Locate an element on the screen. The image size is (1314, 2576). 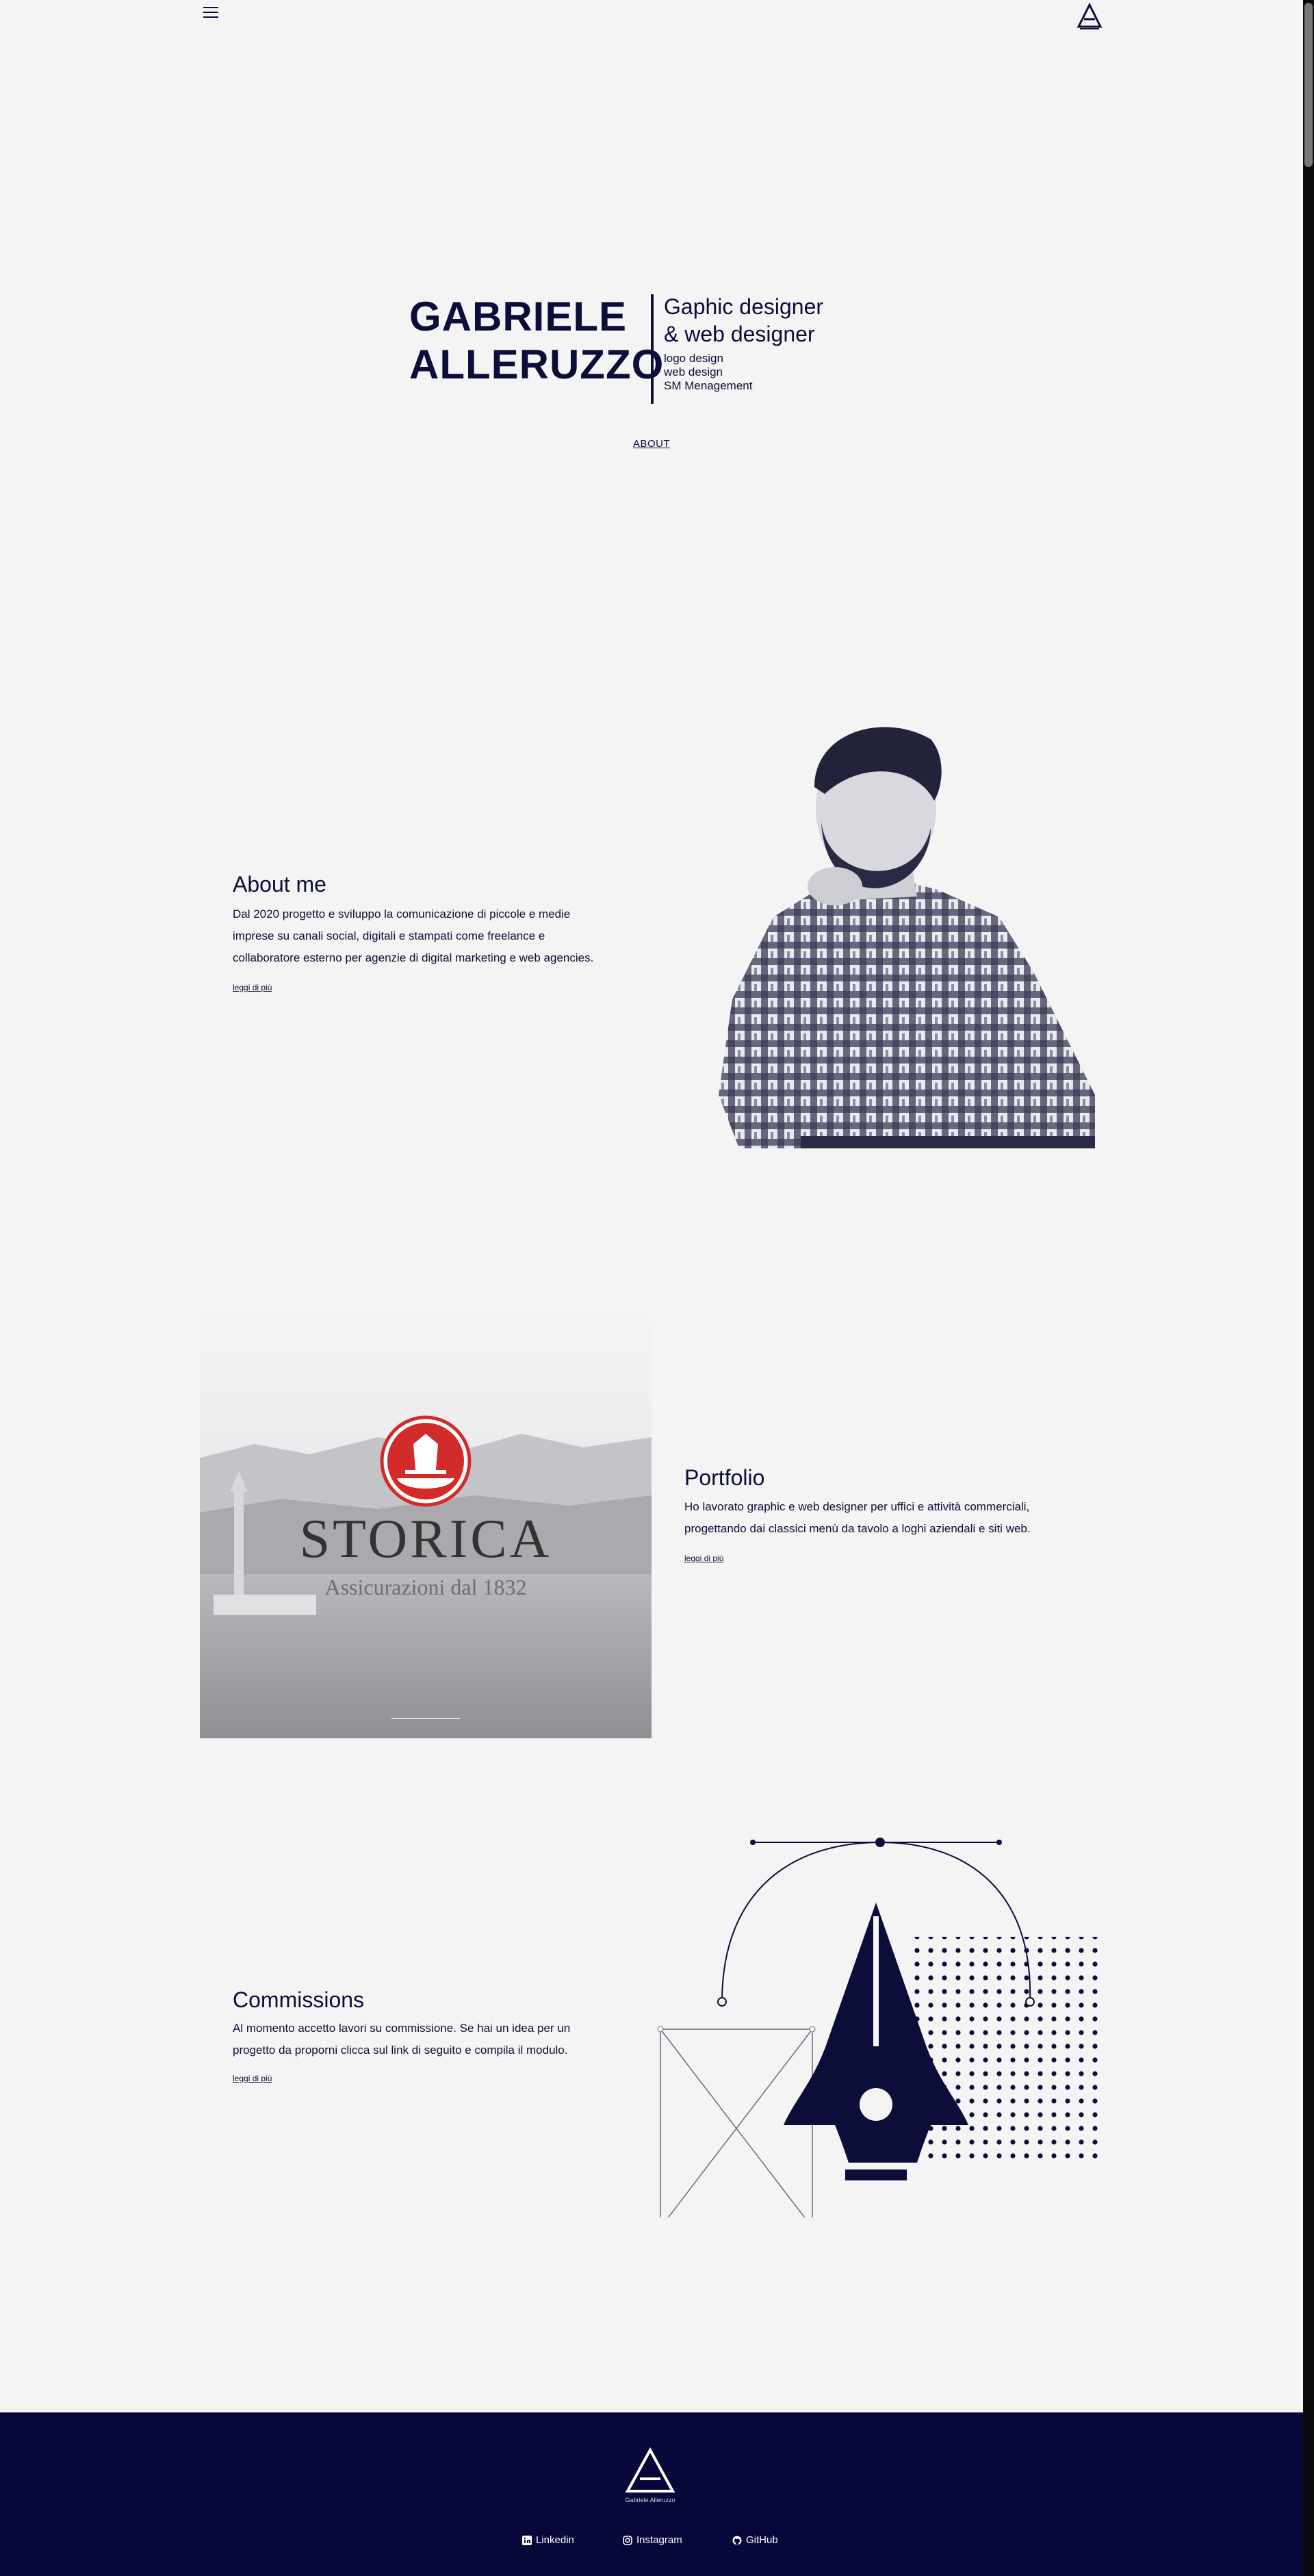
storica-brand-subtitle: Assicurazioni dal 1832 is located at coordinates (425, 1587).